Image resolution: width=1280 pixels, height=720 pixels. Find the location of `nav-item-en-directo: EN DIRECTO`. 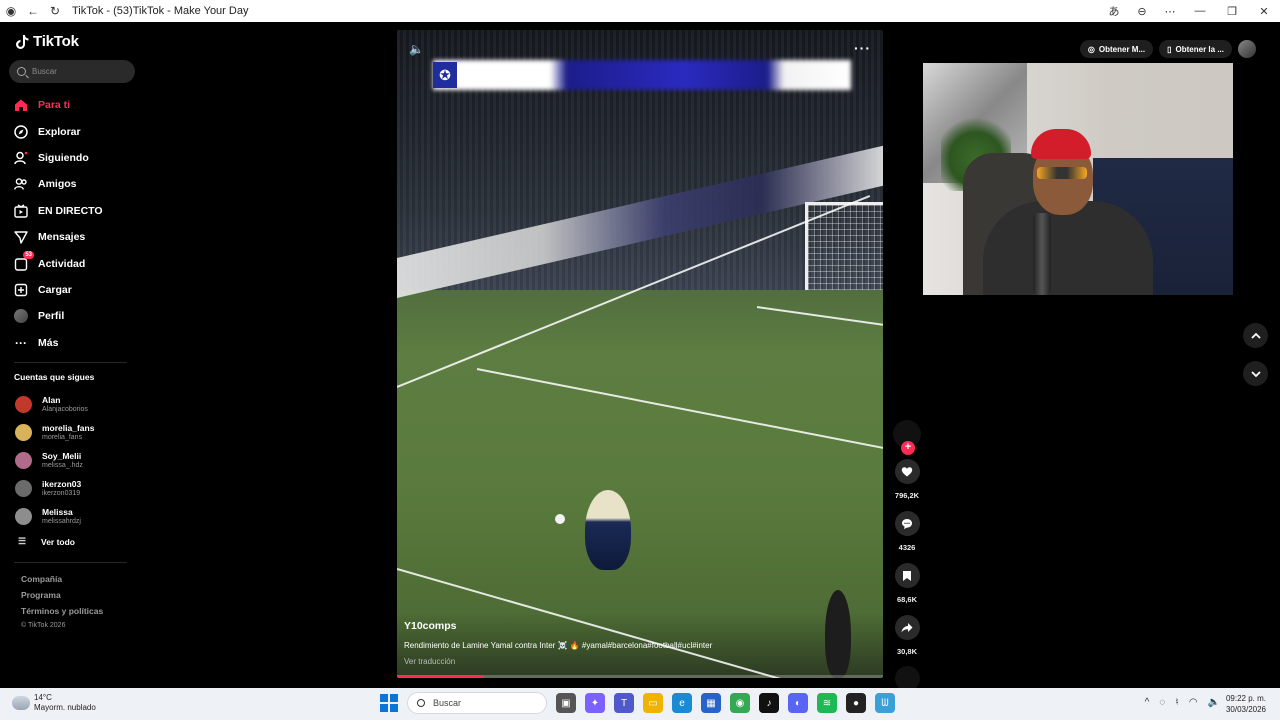

nav-item-en-directo: EN DIRECTO is located at coordinates (78, 211).